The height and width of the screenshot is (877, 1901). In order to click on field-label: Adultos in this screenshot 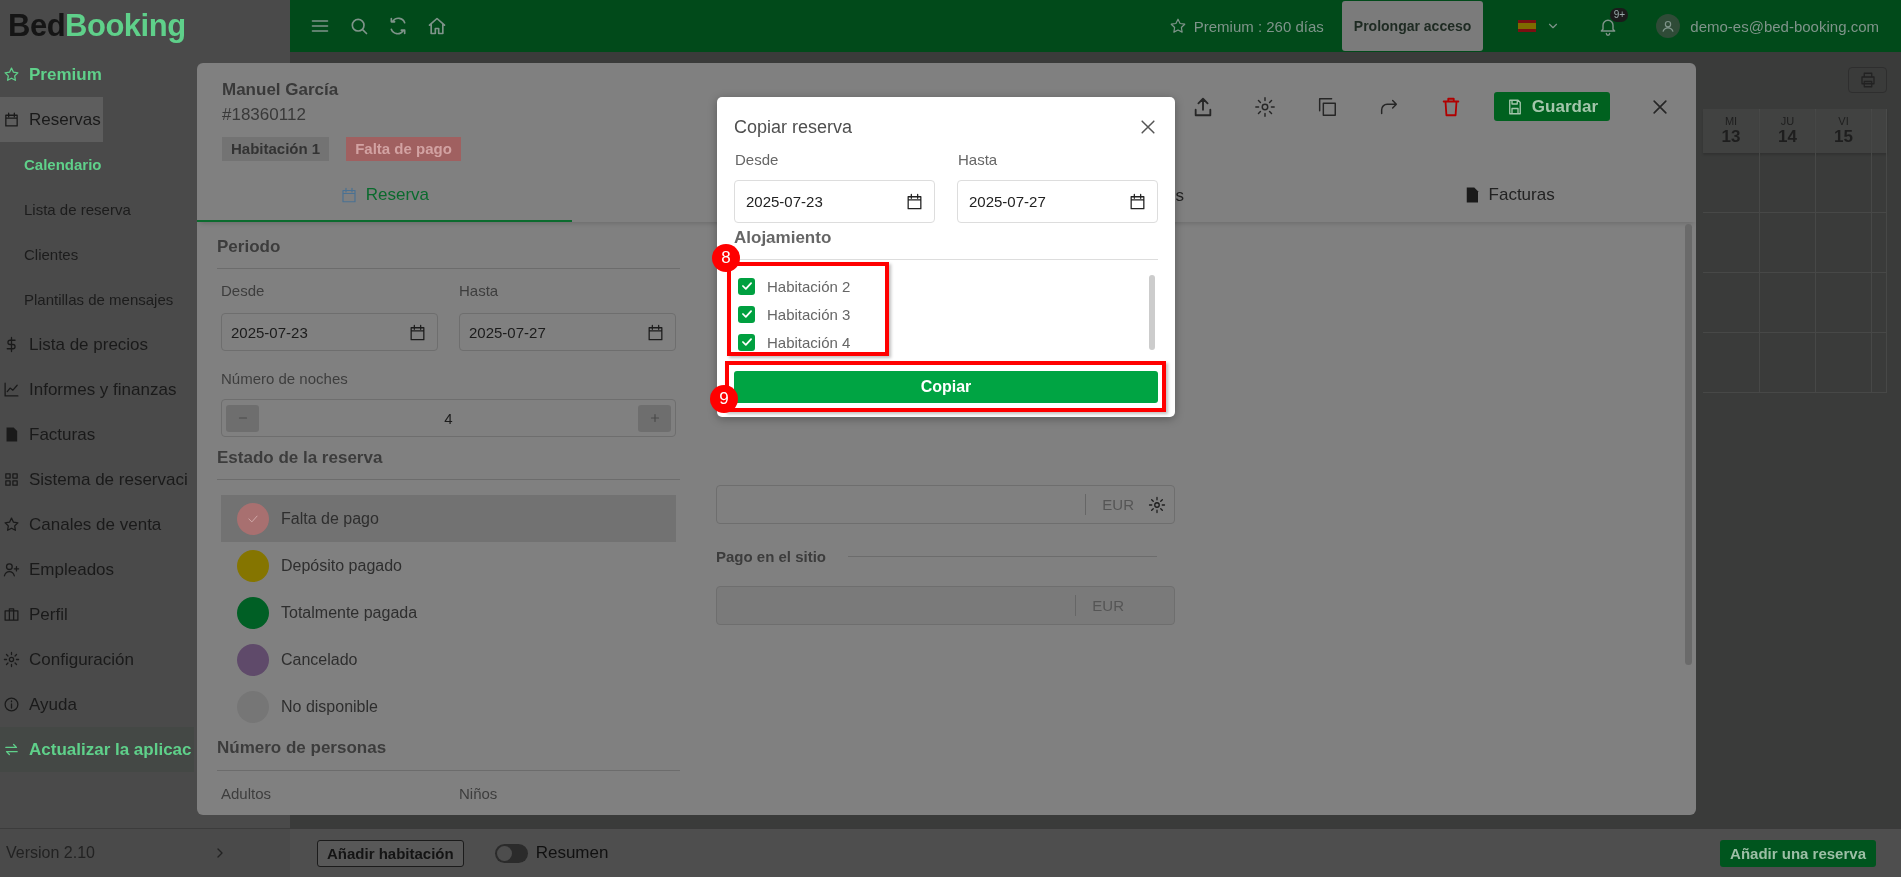, I will do `click(247, 794)`.